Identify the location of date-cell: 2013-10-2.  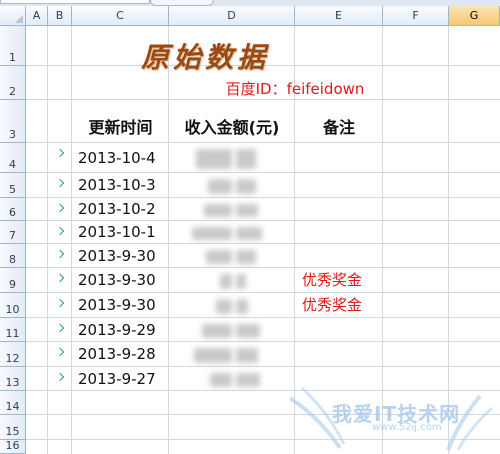
(117, 209).